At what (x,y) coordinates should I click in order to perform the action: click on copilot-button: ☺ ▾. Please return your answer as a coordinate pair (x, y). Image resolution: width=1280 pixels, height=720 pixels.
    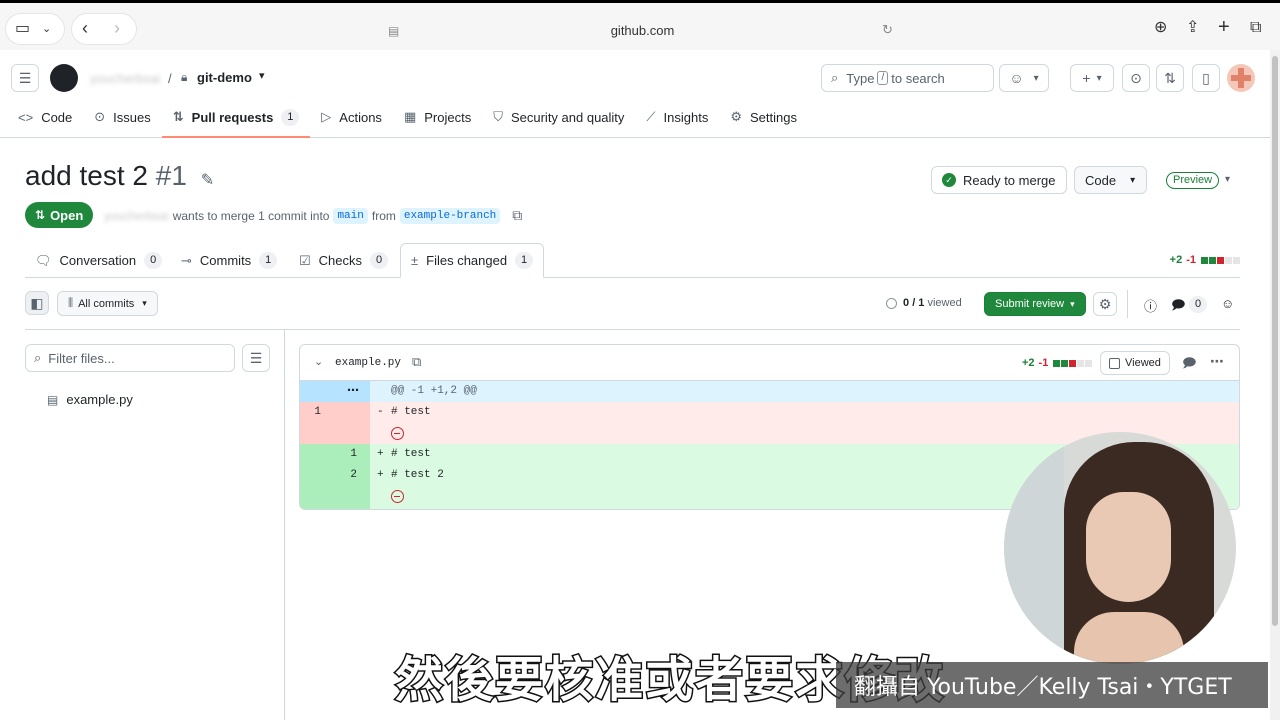
    Looking at the image, I should click on (1024, 78).